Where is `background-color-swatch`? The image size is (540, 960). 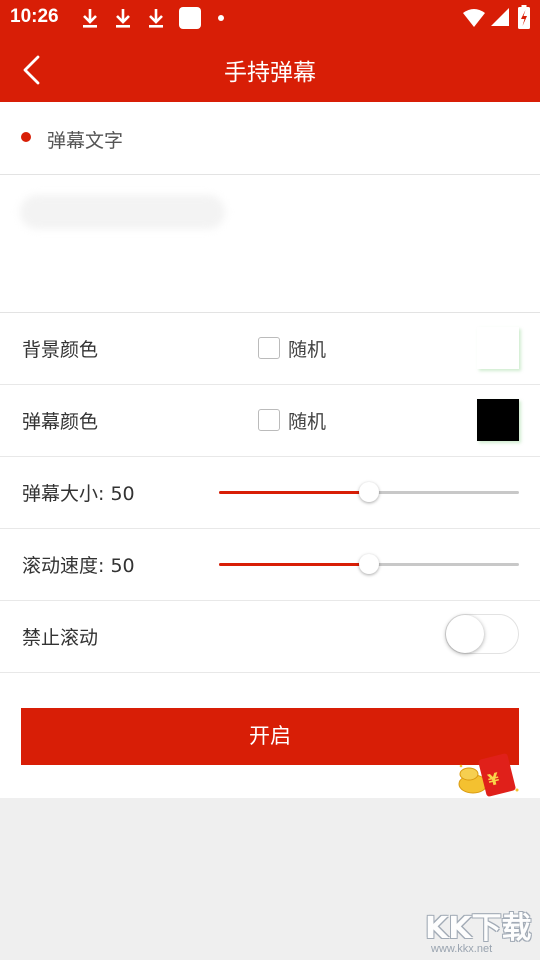 background-color-swatch is located at coordinates (498, 348).